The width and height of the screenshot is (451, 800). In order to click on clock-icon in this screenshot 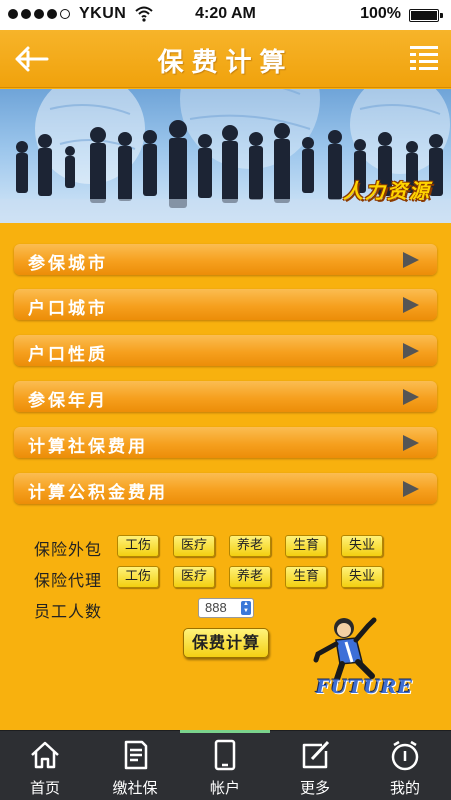, I will do `click(405, 755)`.